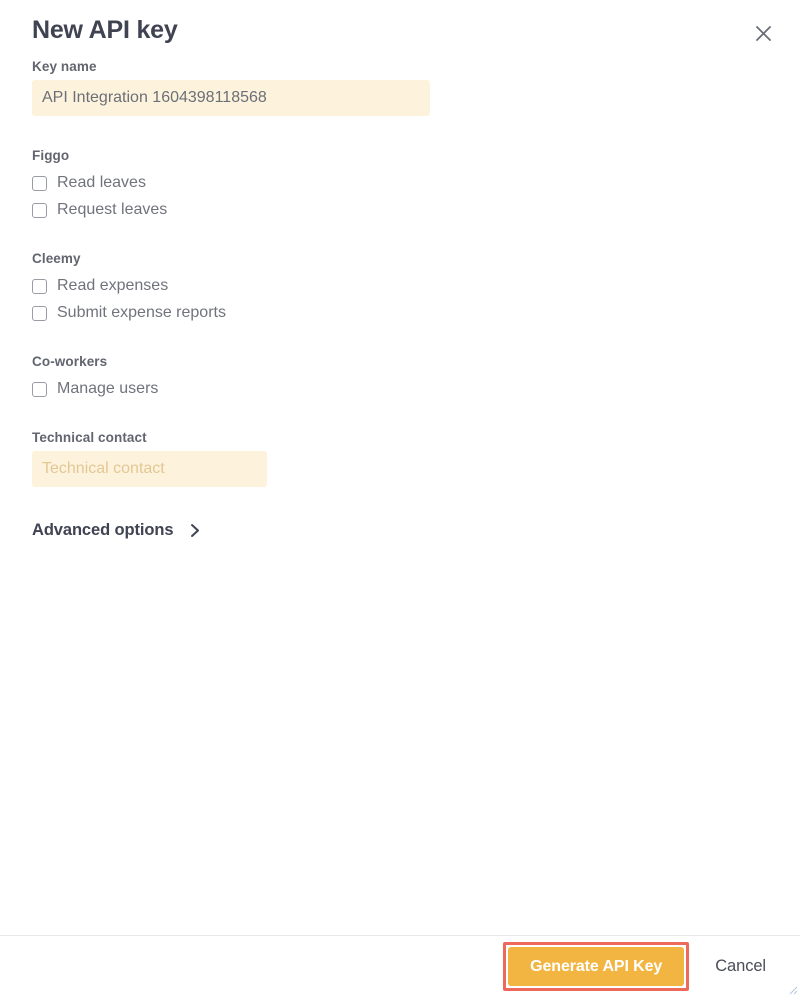 The height and width of the screenshot is (997, 800). I want to click on key-name-label: Key name, so click(64, 66).